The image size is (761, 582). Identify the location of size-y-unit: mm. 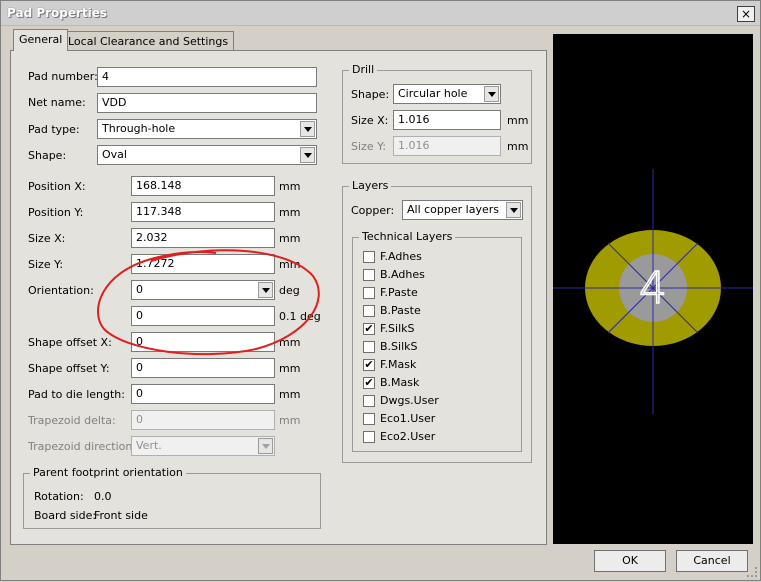
(290, 264).